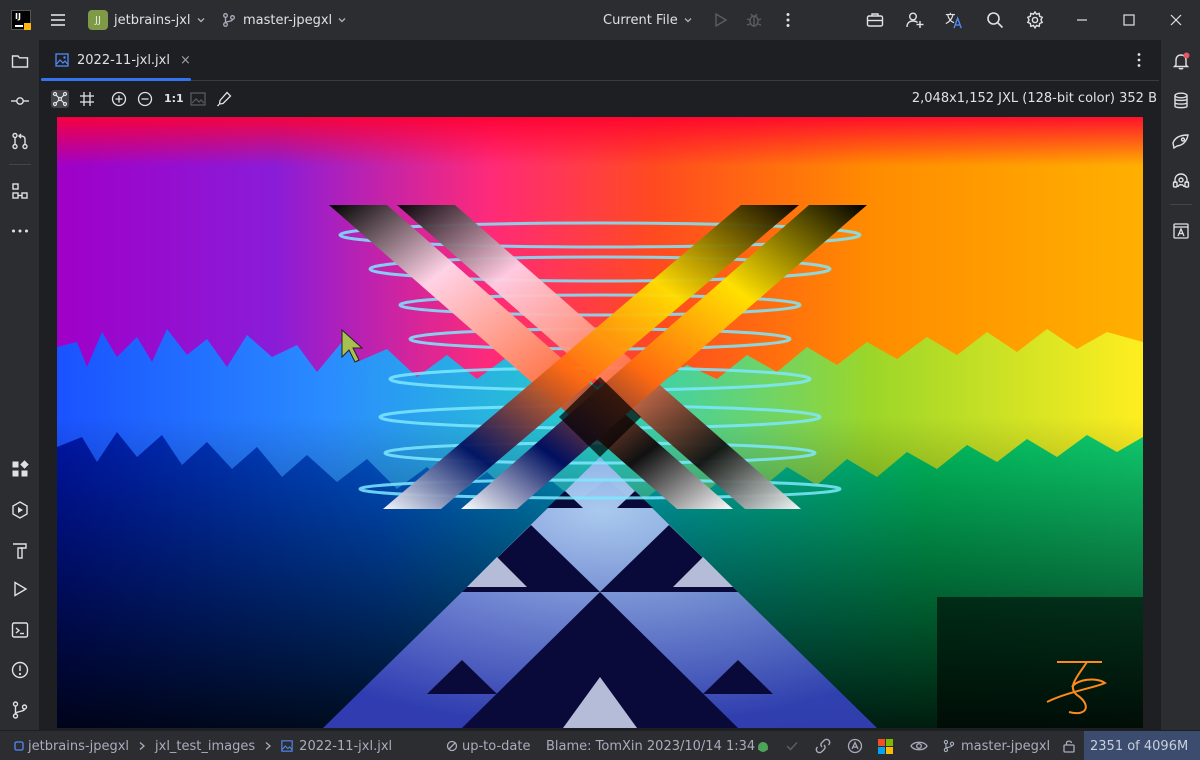 The height and width of the screenshot is (760, 1200). Describe the element at coordinates (954, 20) in the screenshot. I see `translate-icon` at that location.